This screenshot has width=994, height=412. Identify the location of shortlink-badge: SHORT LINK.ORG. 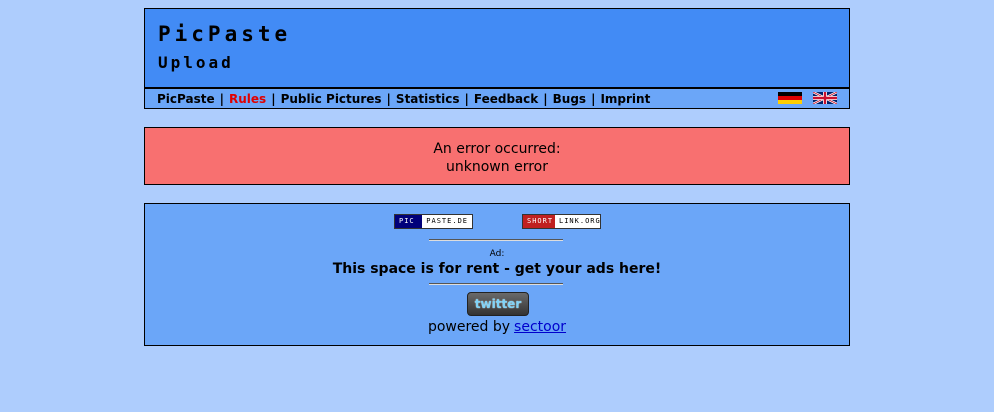
(561, 221).